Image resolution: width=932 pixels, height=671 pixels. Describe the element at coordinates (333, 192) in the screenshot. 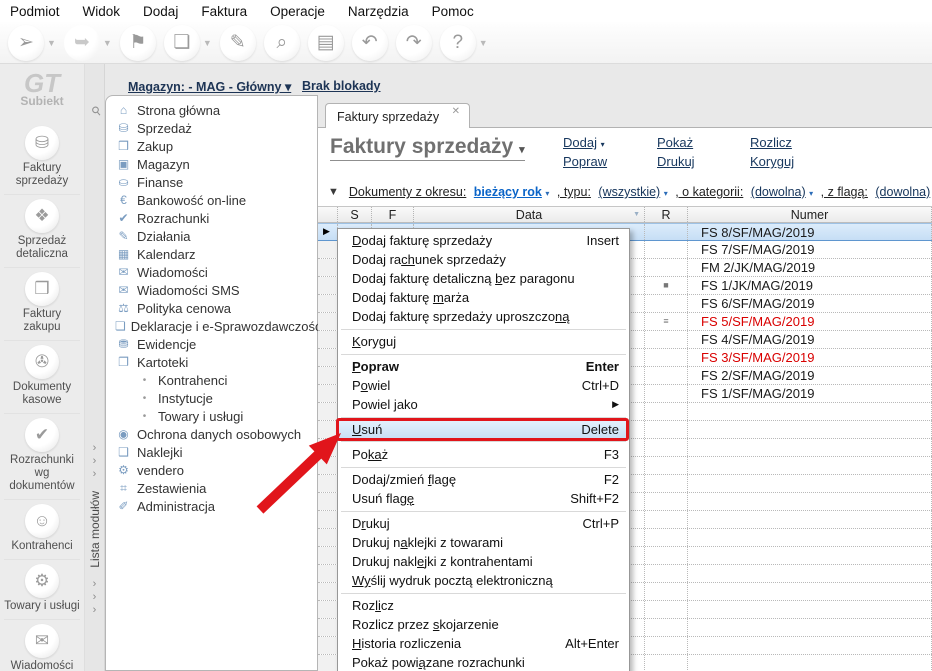

I see `filter-funnel-icon: ▼` at that location.